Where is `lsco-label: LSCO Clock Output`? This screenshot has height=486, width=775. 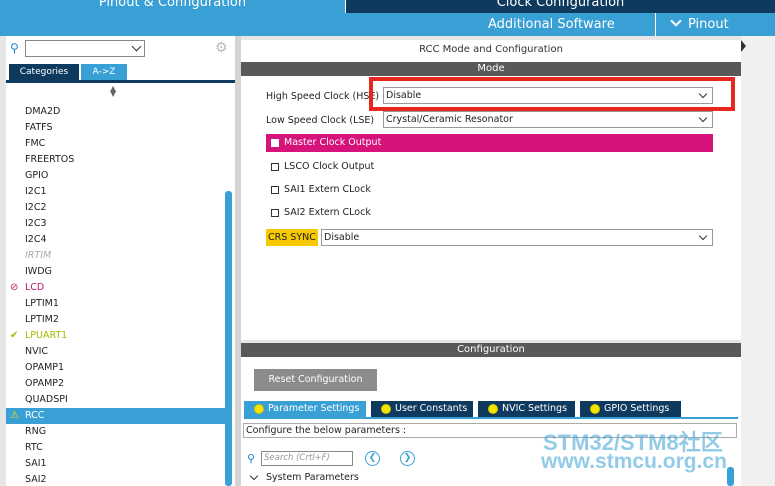 lsco-label: LSCO Clock Output is located at coordinates (329, 166).